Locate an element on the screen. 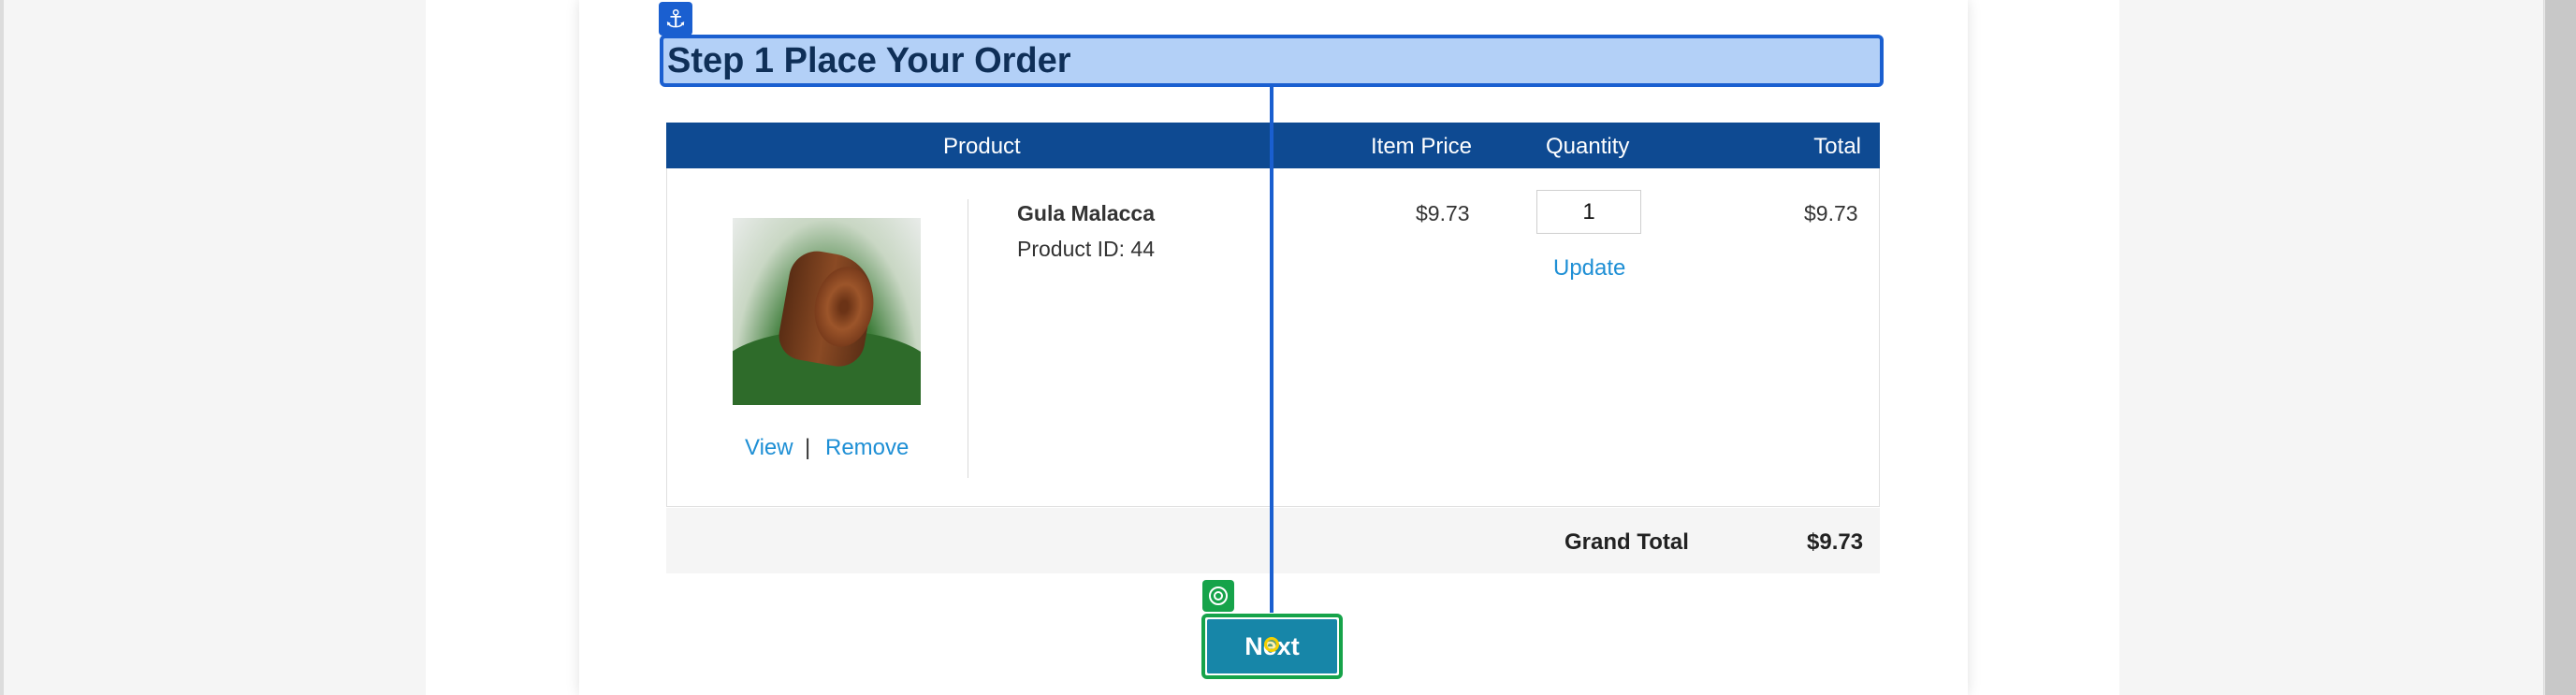 Image resolution: width=2576 pixels, height=695 pixels. update-link: Update is located at coordinates (1589, 268).